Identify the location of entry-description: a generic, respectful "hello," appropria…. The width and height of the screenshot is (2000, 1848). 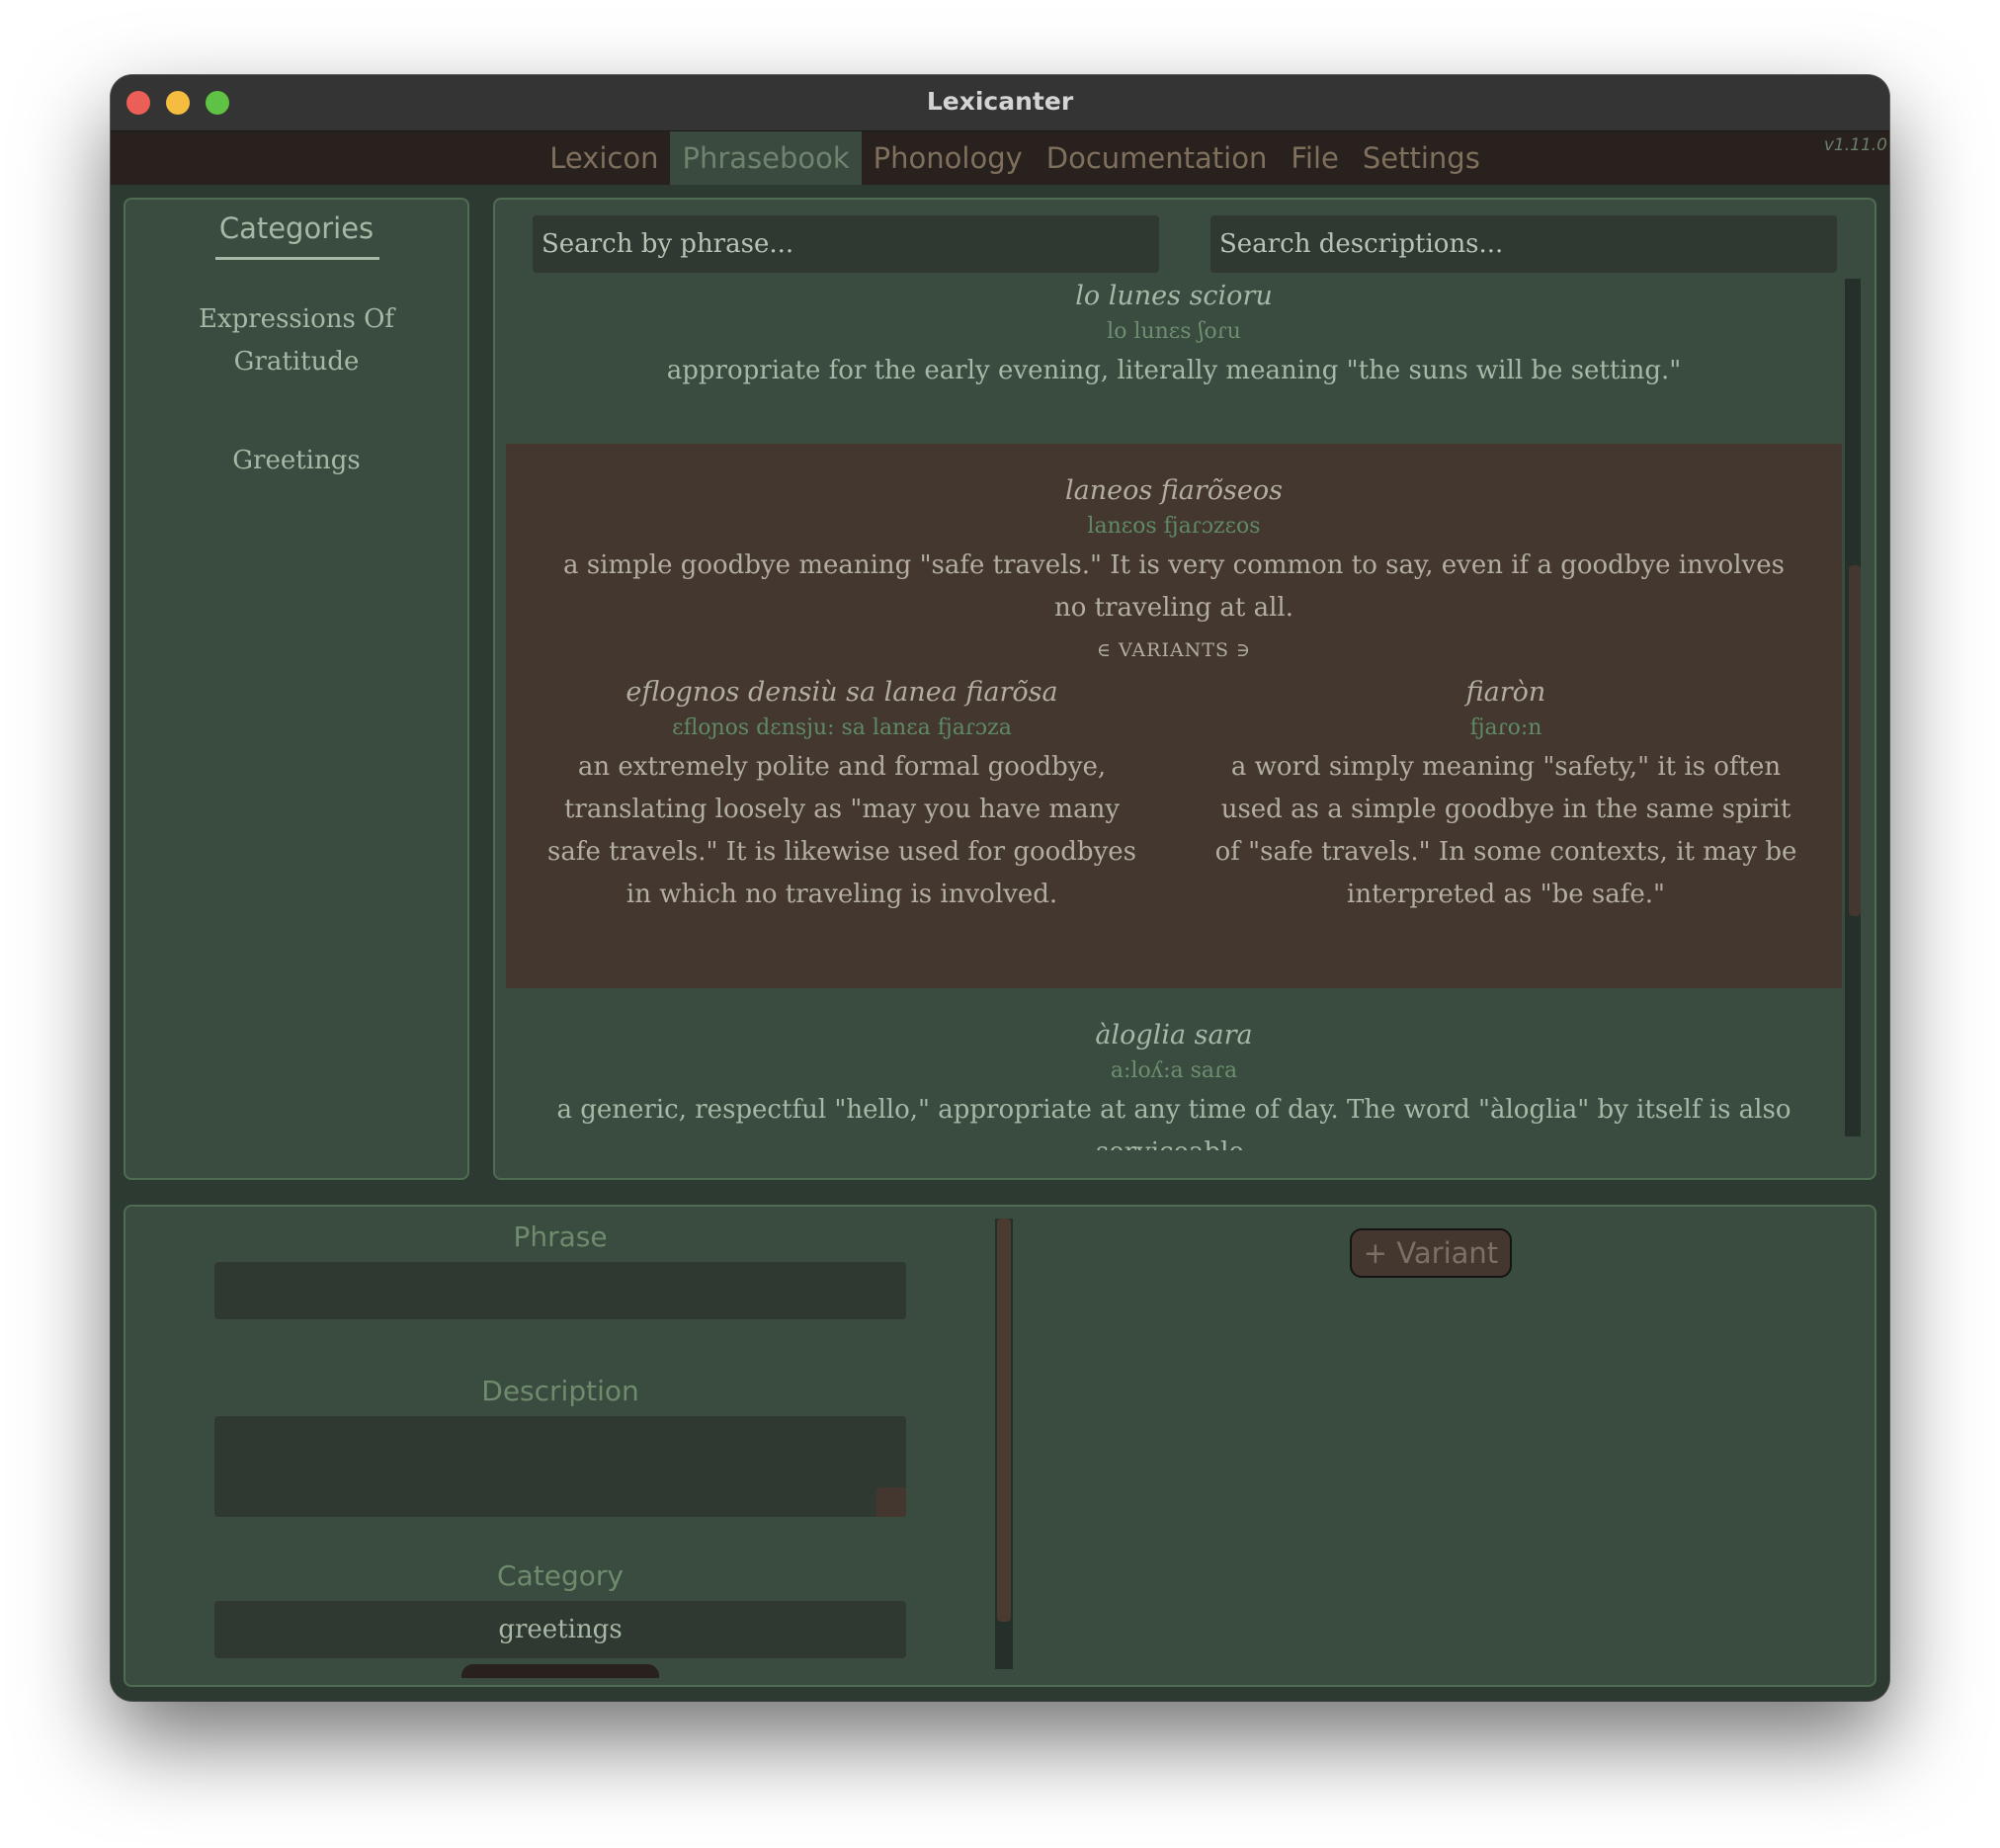
(1174, 1122).